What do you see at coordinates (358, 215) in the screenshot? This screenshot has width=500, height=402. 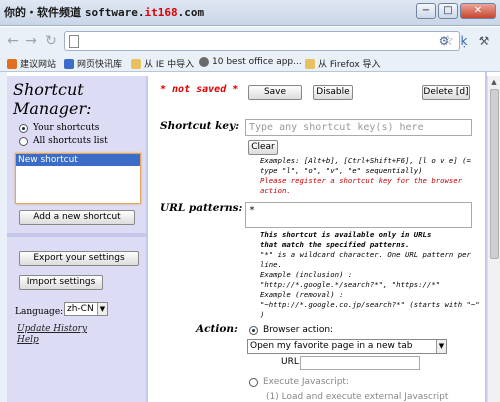 I see `url-patterns-textarea: *` at bounding box center [358, 215].